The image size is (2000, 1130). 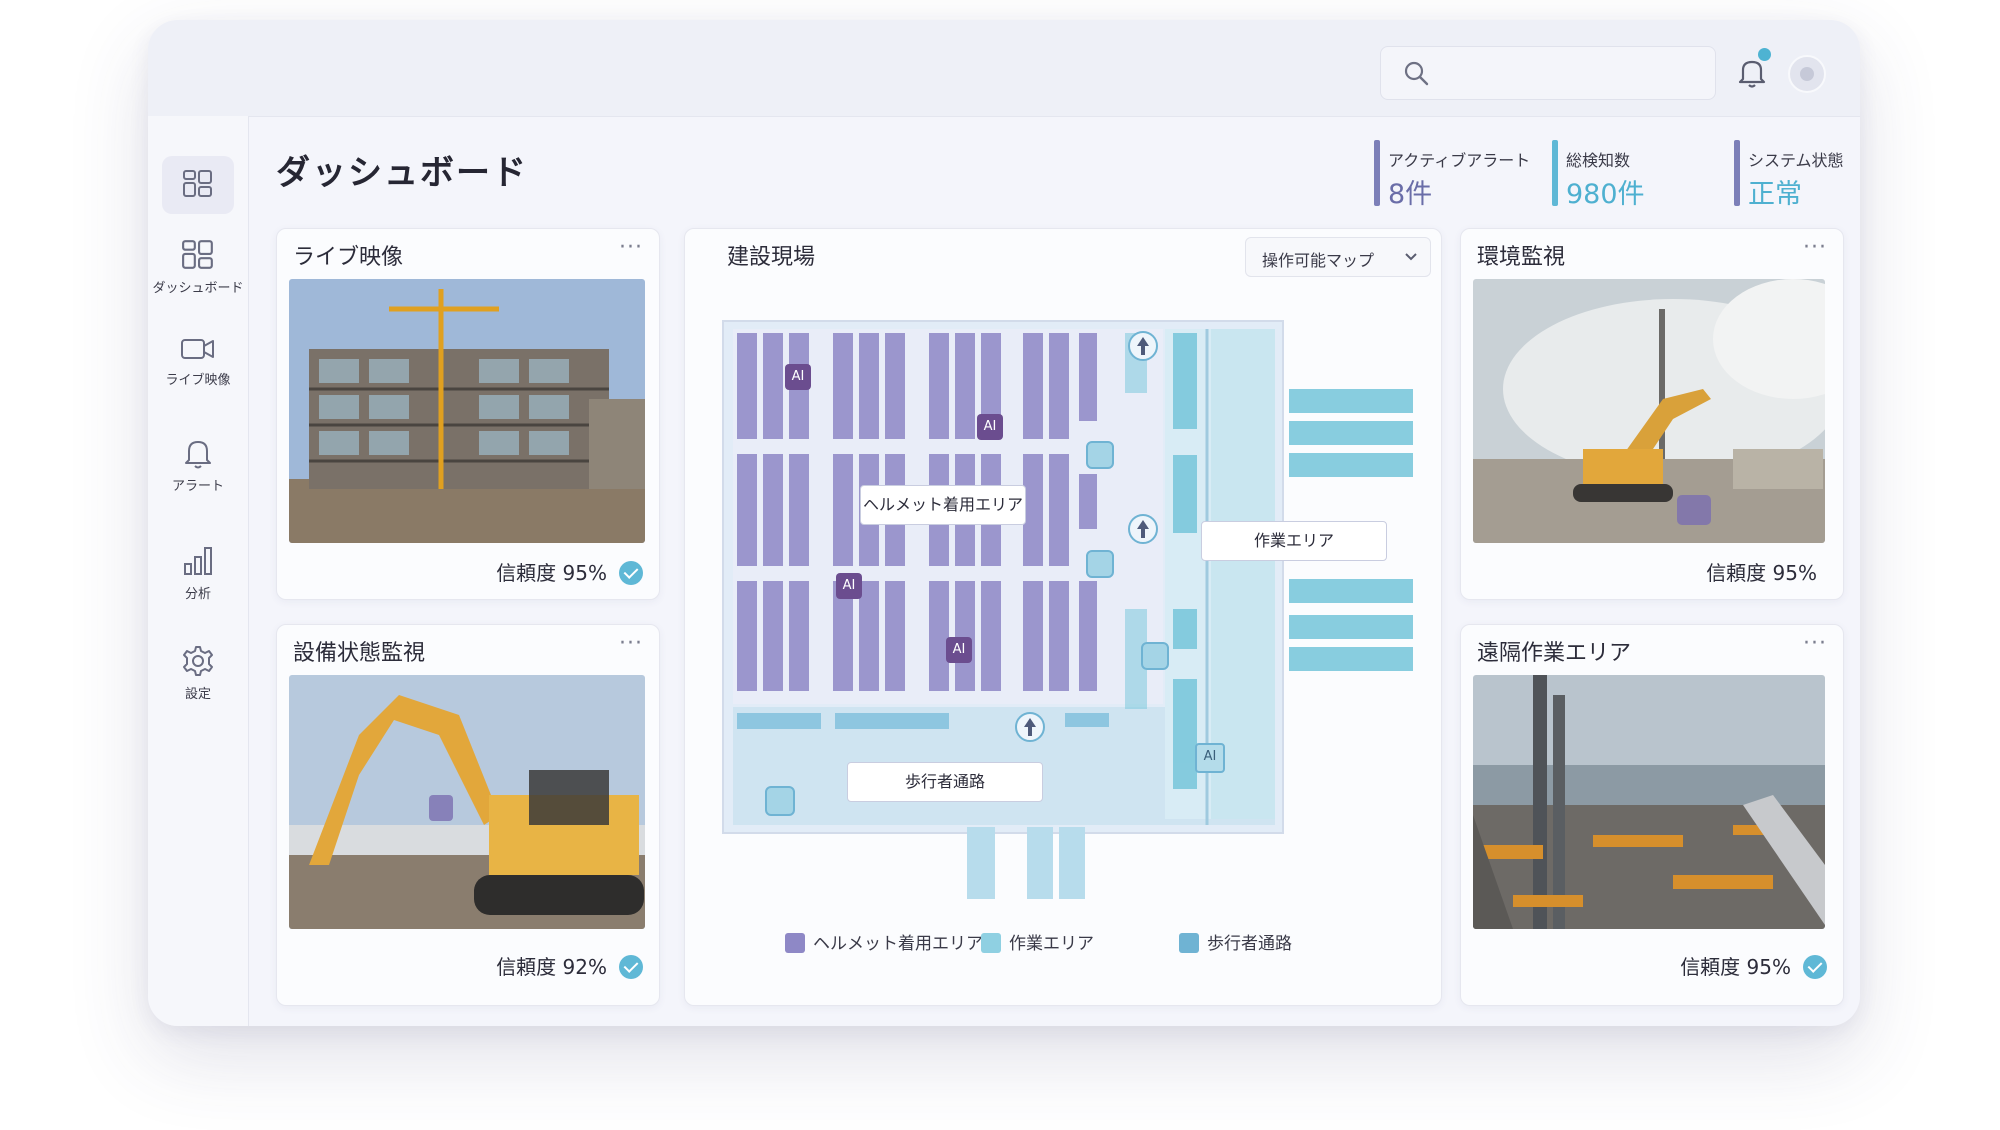 I want to click on home-grid-icon, so click(x=198, y=184).